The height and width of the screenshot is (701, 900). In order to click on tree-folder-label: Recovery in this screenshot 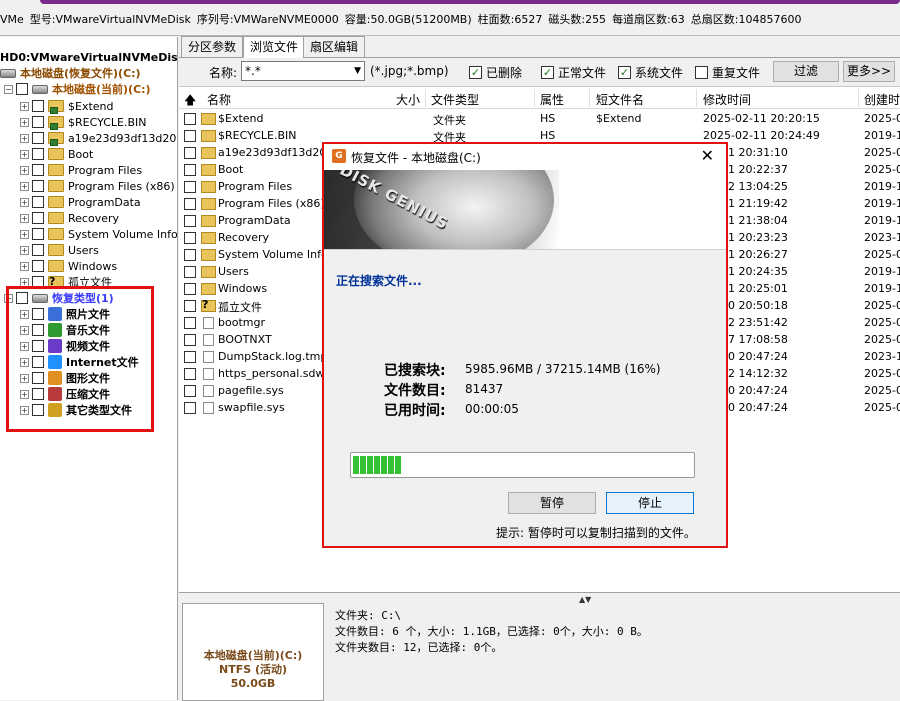, I will do `click(94, 218)`.